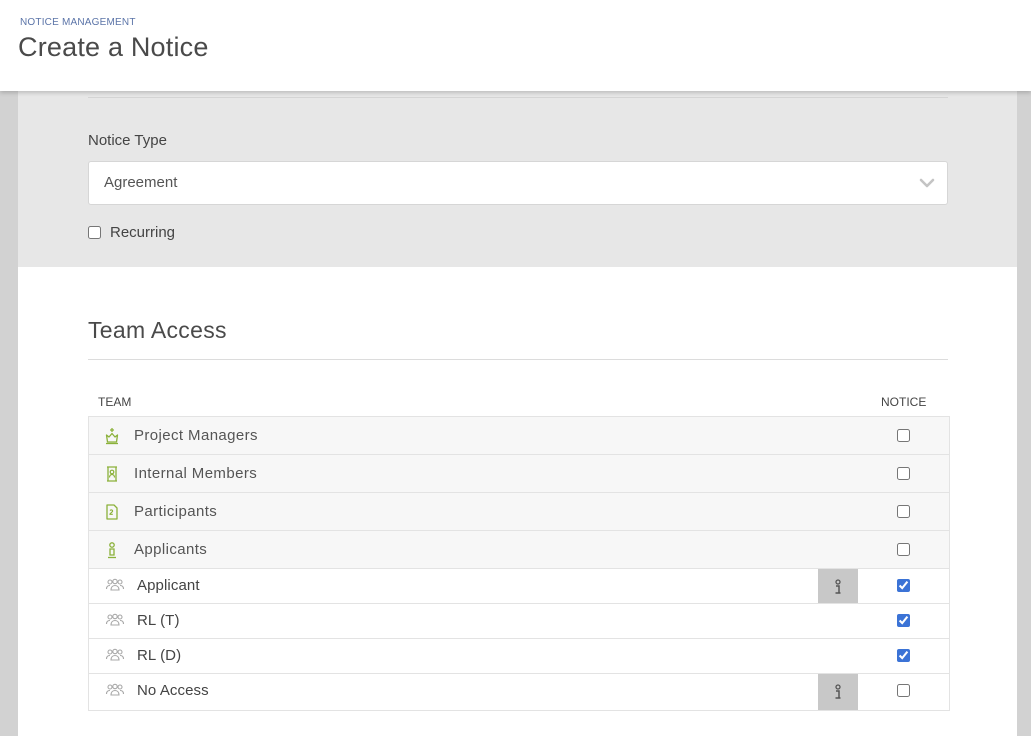 Image resolution: width=1031 pixels, height=736 pixels. Describe the element at coordinates (141, 182) in the screenshot. I see `notice-type-value: Agreement` at that location.